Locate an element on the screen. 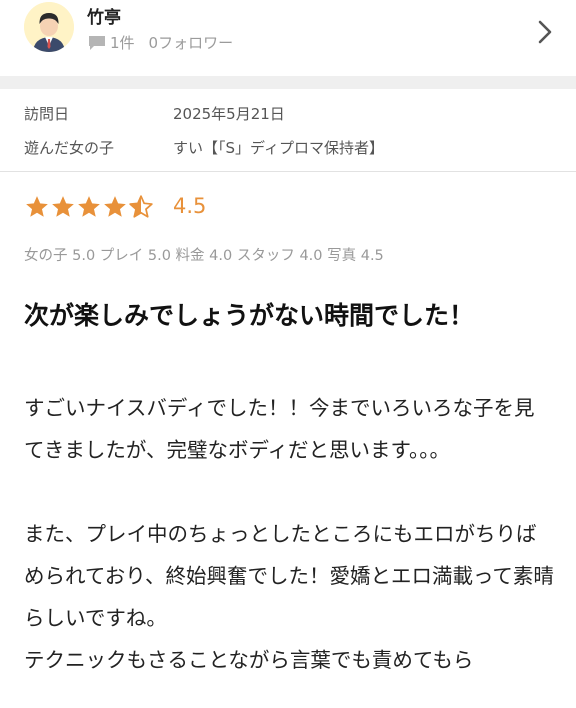 Image resolution: width=576 pixels, height=708 pixels. visit-date-label: 訪問日 is located at coordinates (47, 114).